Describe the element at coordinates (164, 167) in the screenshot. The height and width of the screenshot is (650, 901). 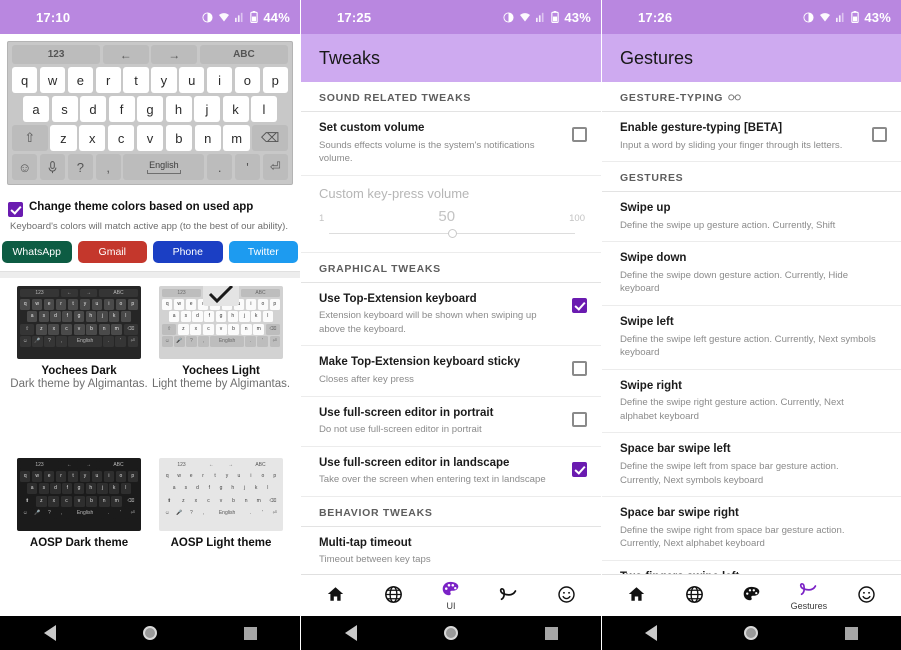
I see `space-key: English` at that location.